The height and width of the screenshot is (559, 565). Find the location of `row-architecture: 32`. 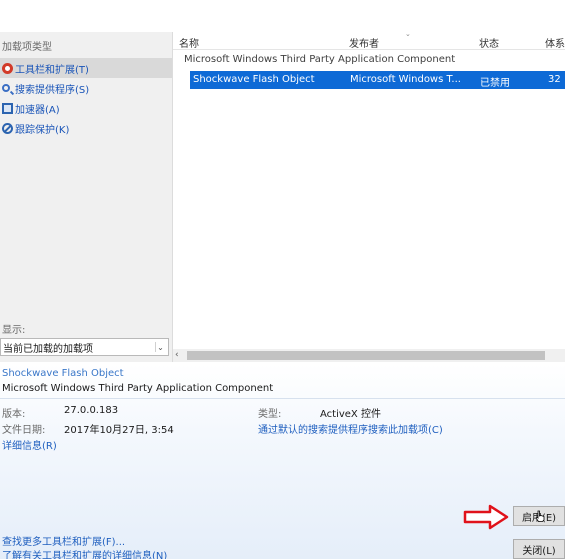

row-architecture: 32 is located at coordinates (554, 79).